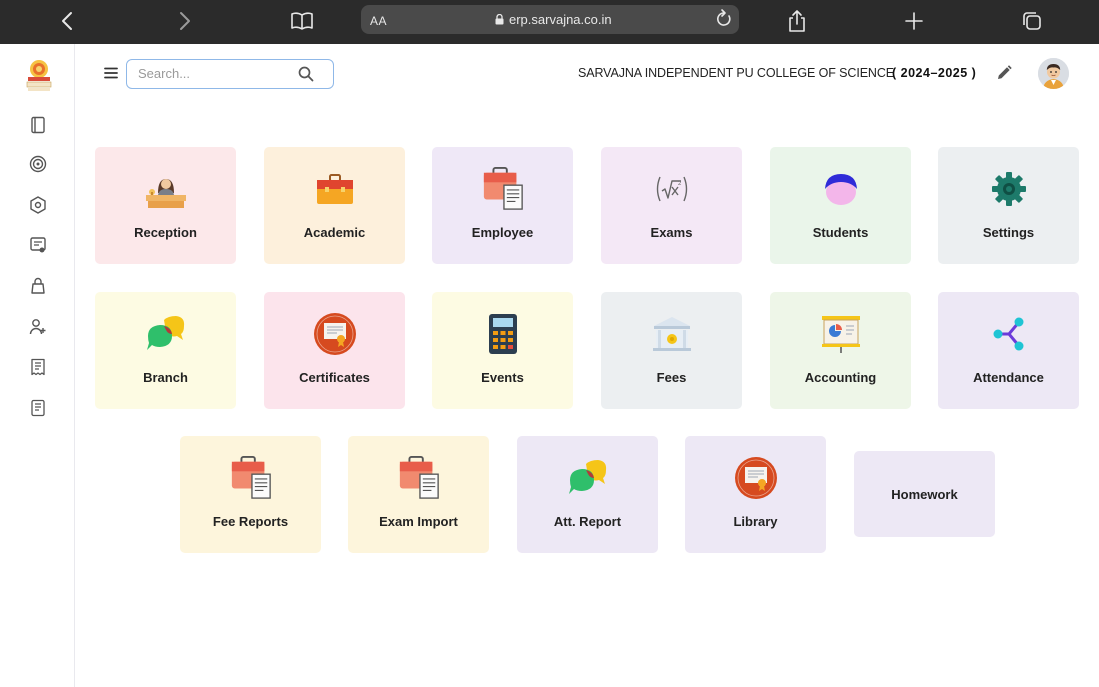 The width and height of the screenshot is (1099, 687). I want to click on url-display: erp.sarvajna.co.in, so click(553, 19).